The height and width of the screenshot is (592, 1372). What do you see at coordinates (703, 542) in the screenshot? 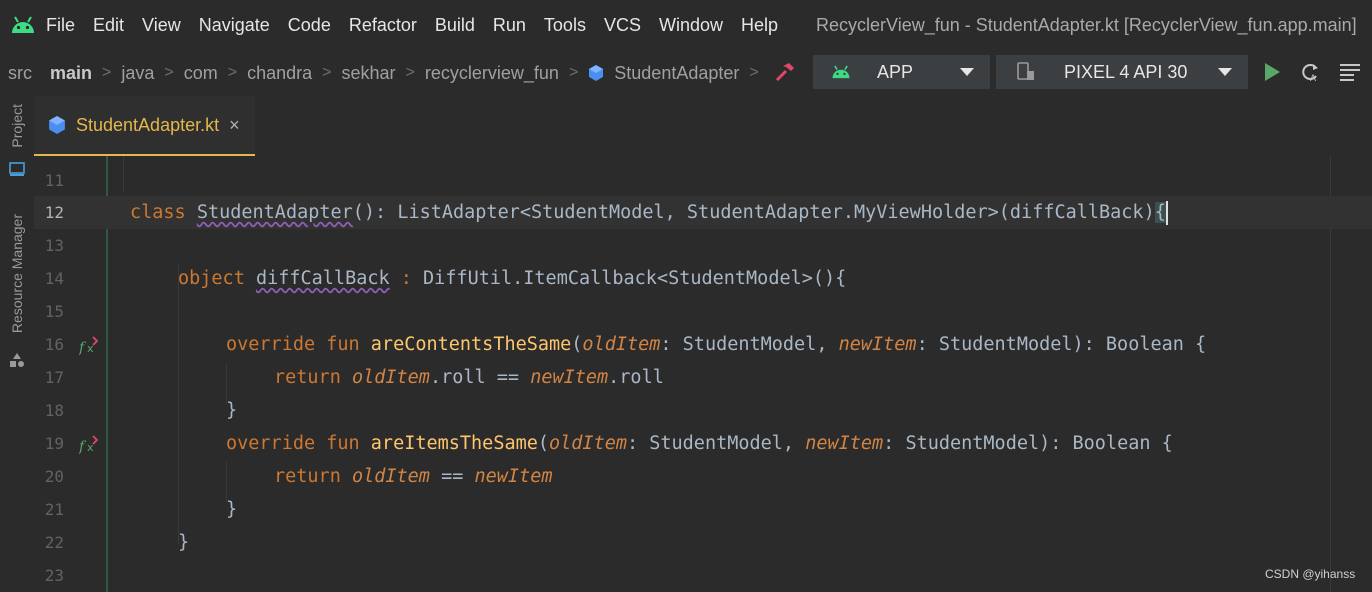
I see `code-line: 22 }` at bounding box center [703, 542].